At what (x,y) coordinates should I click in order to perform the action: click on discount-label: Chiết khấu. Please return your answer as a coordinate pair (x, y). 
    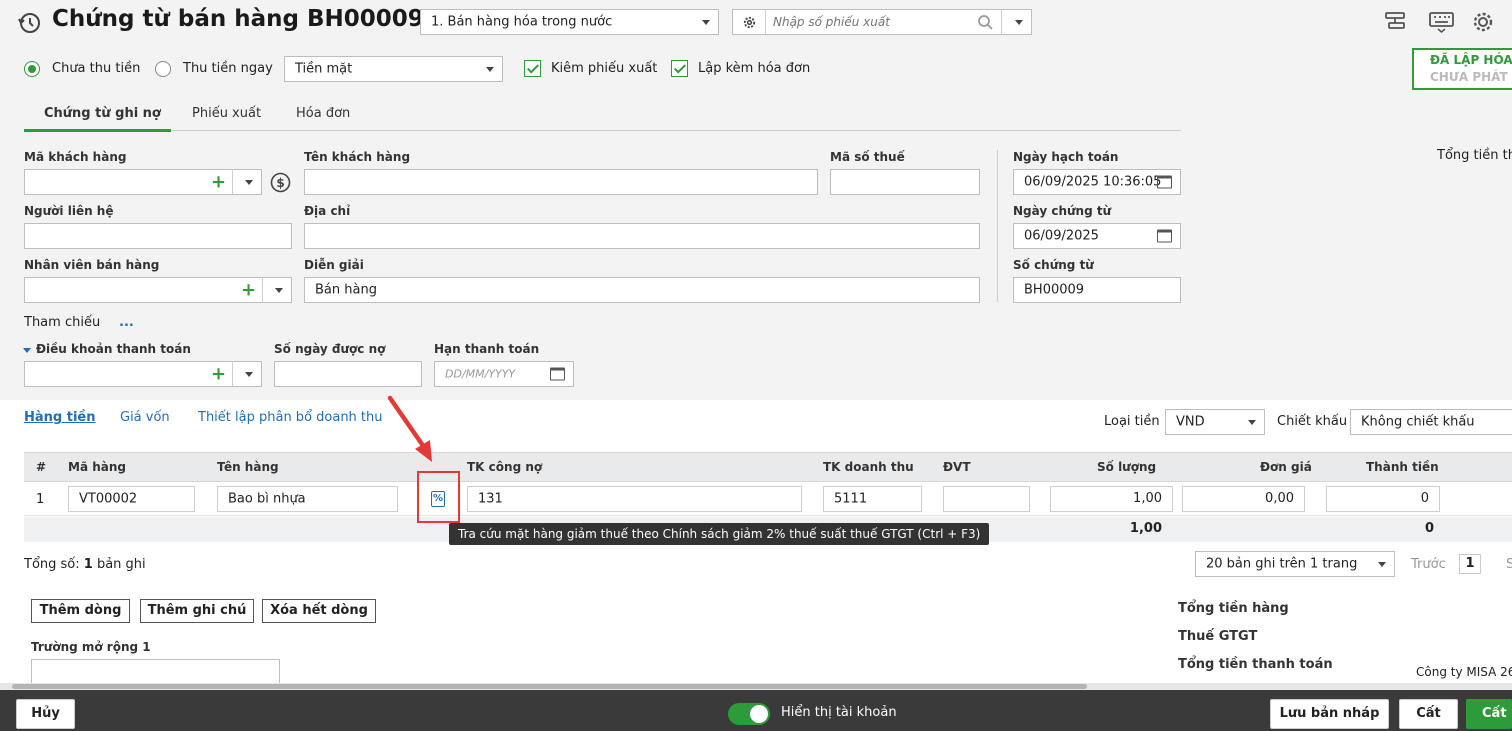
    Looking at the image, I should click on (1312, 421).